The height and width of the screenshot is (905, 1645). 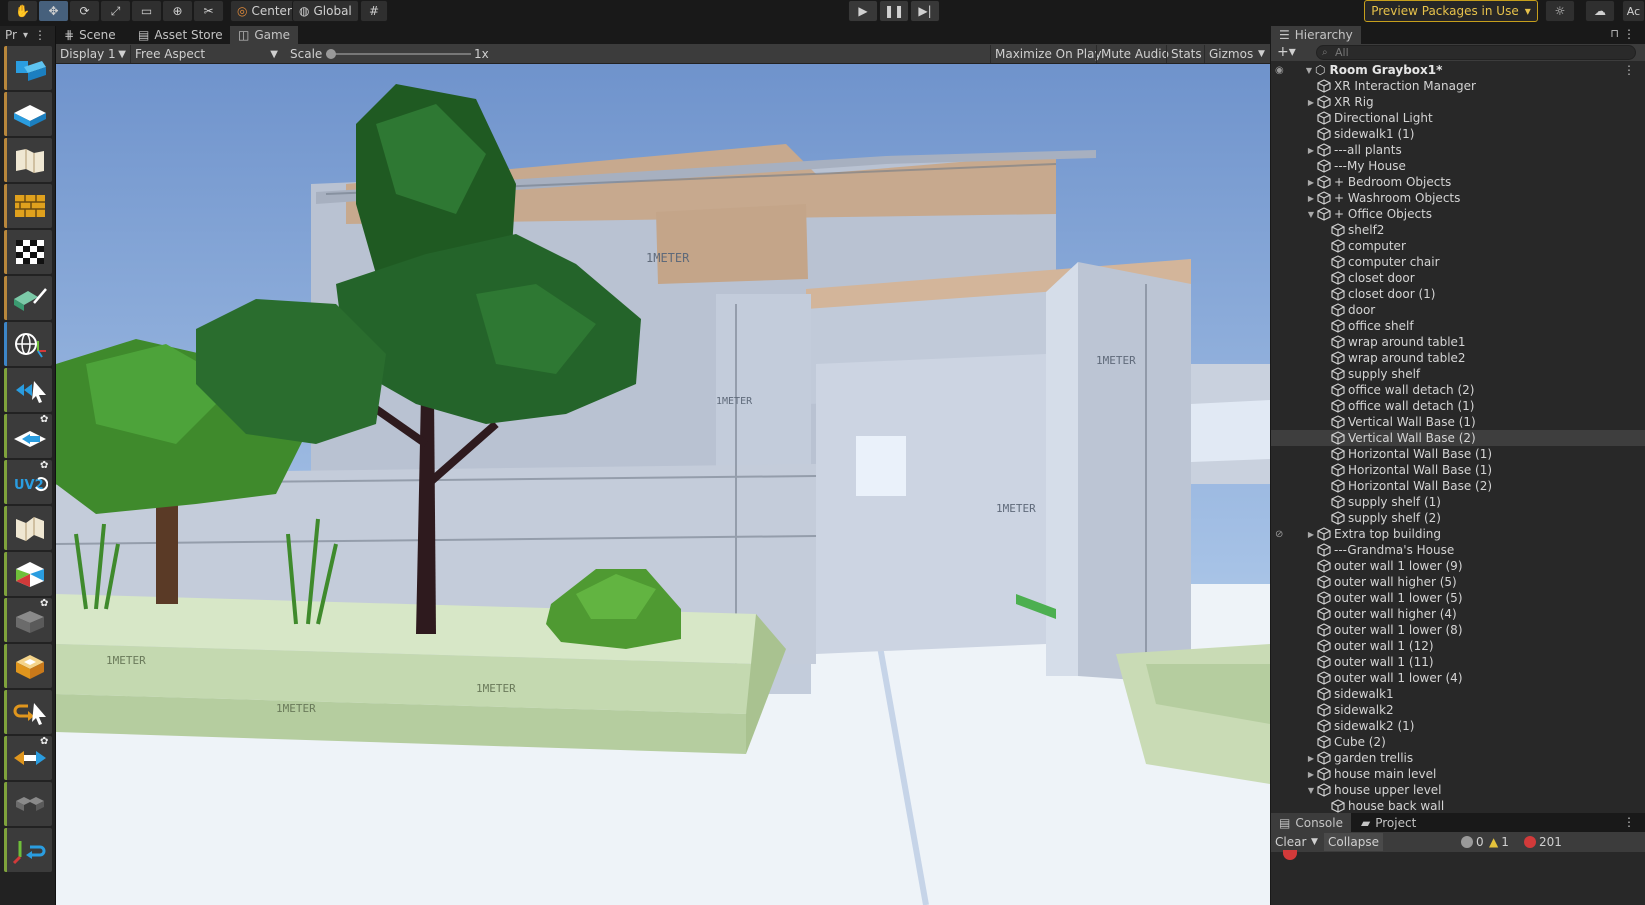 I want to click on hierarchy-item: outer wall higher (4), so click(x=1458, y=614).